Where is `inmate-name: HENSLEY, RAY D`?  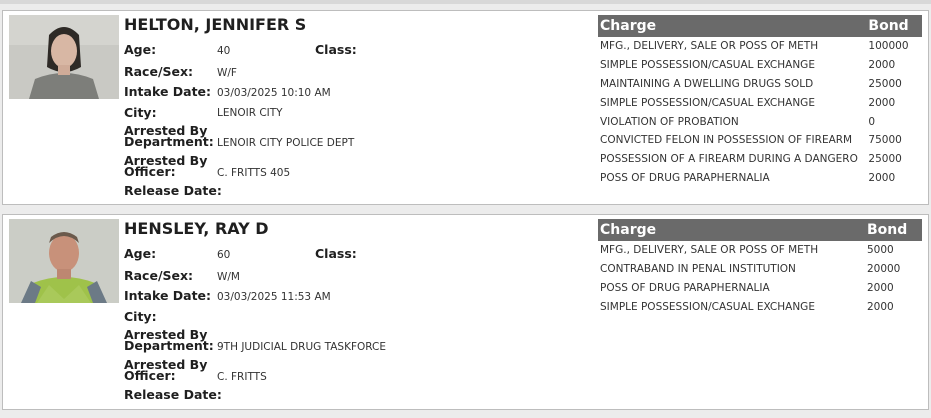
inmate-name: HENSLEY, RAY D is located at coordinates (196, 228).